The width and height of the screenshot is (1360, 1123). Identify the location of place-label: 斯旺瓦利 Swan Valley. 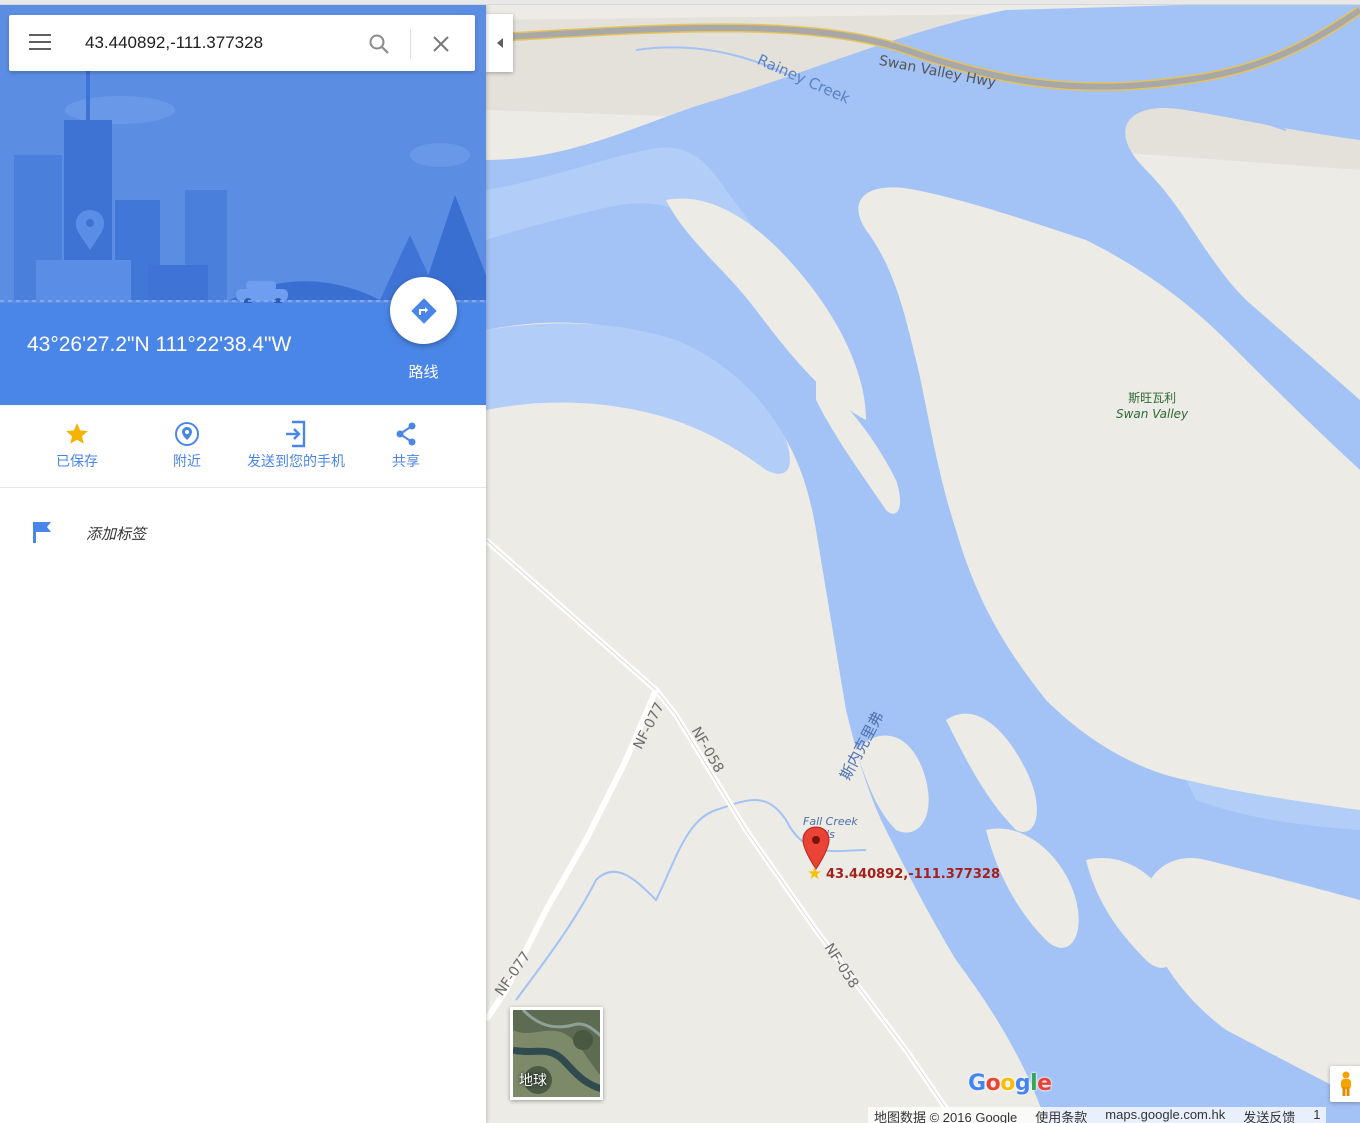
(1152, 406).